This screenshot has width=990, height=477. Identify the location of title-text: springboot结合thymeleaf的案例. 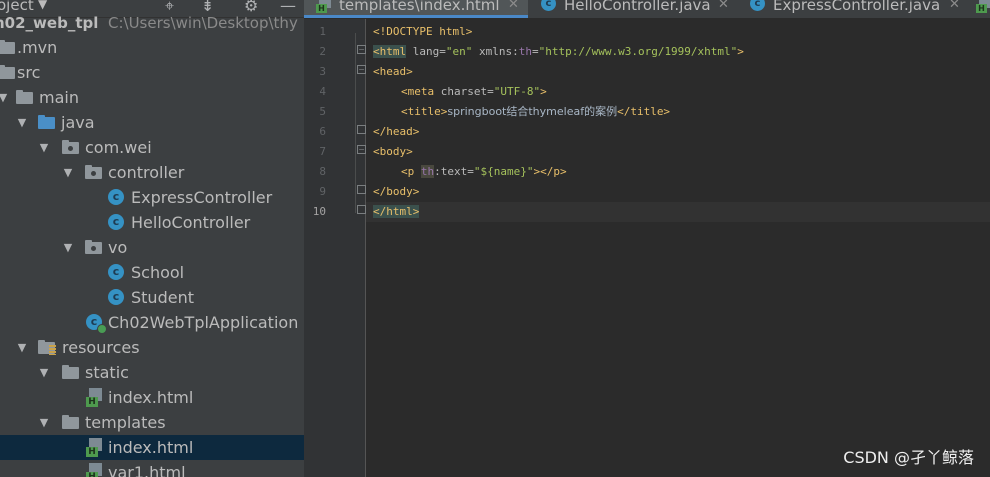
(532, 111).